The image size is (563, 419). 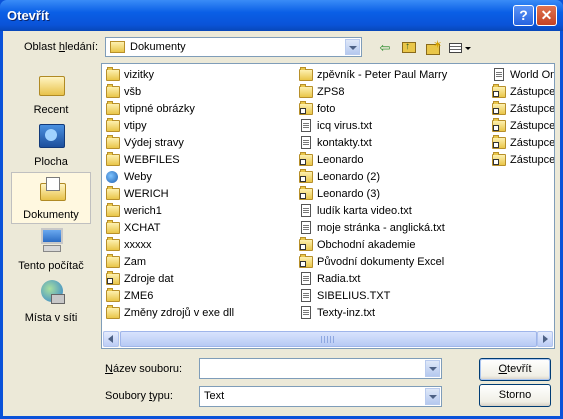 What do you see at coordinates (149, 279) in the screenshot?
I see `file-name: Zdroje dat` at bounding box center [149, 279].